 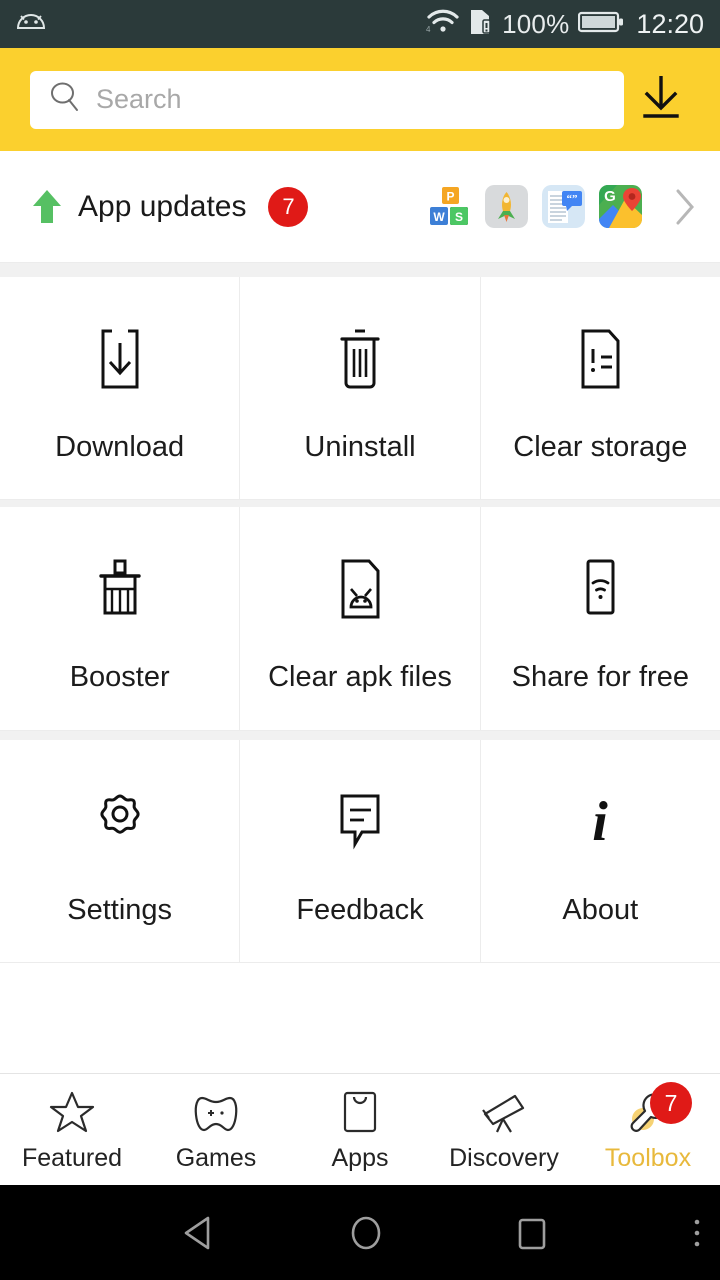 What do you see at coordinates (120, 909) in the screenshot?
I see `tool-label: Settings` at bounding box center [120, 909].